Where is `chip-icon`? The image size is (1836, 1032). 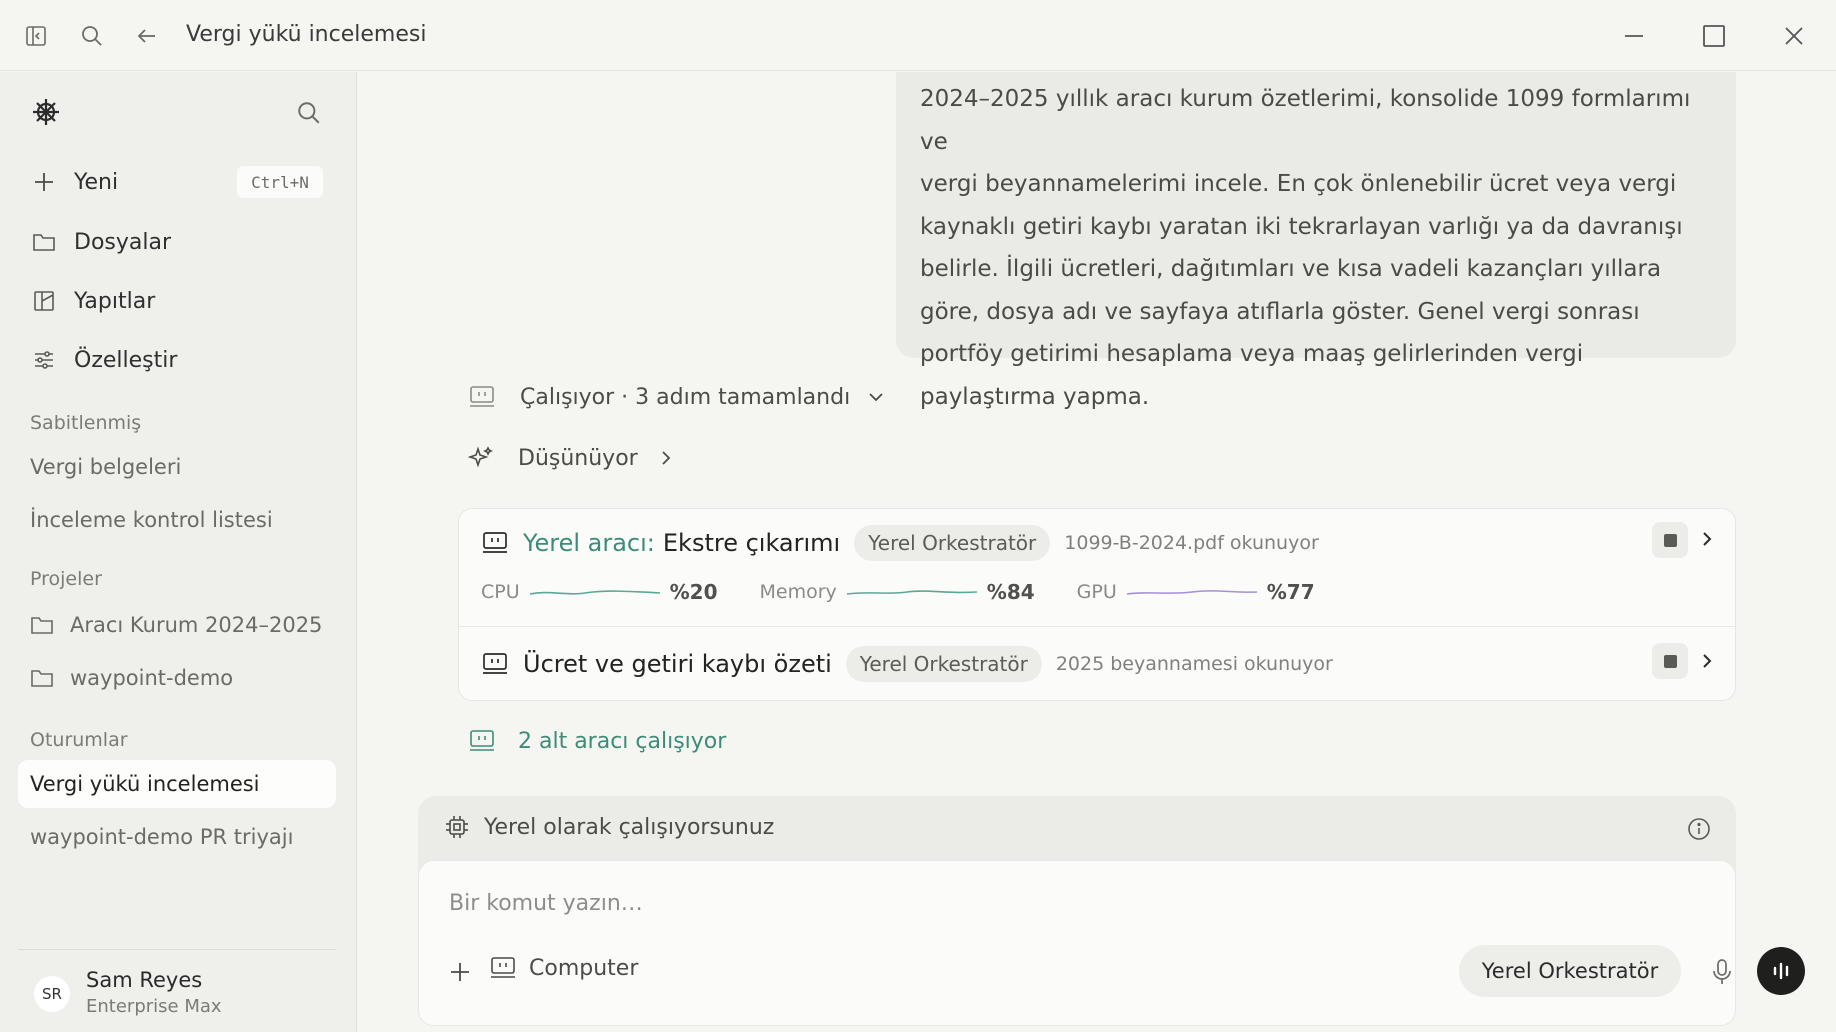
chip-icon is located at coordinates (457, 827).